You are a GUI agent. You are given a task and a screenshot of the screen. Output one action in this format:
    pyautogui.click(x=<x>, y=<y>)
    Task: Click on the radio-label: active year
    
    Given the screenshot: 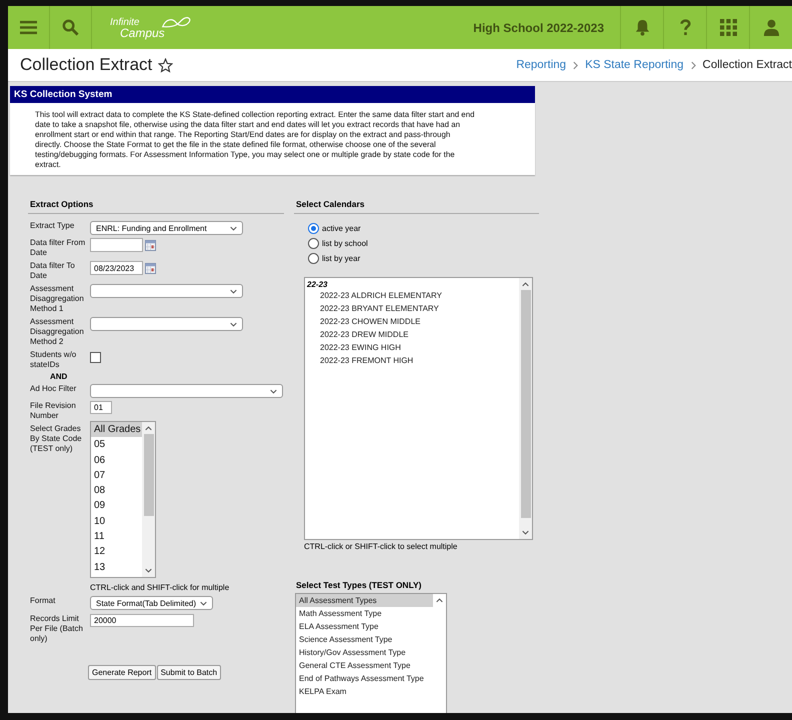 What is the action you would take?
    pyautogui.click(x=341, y=228)
    